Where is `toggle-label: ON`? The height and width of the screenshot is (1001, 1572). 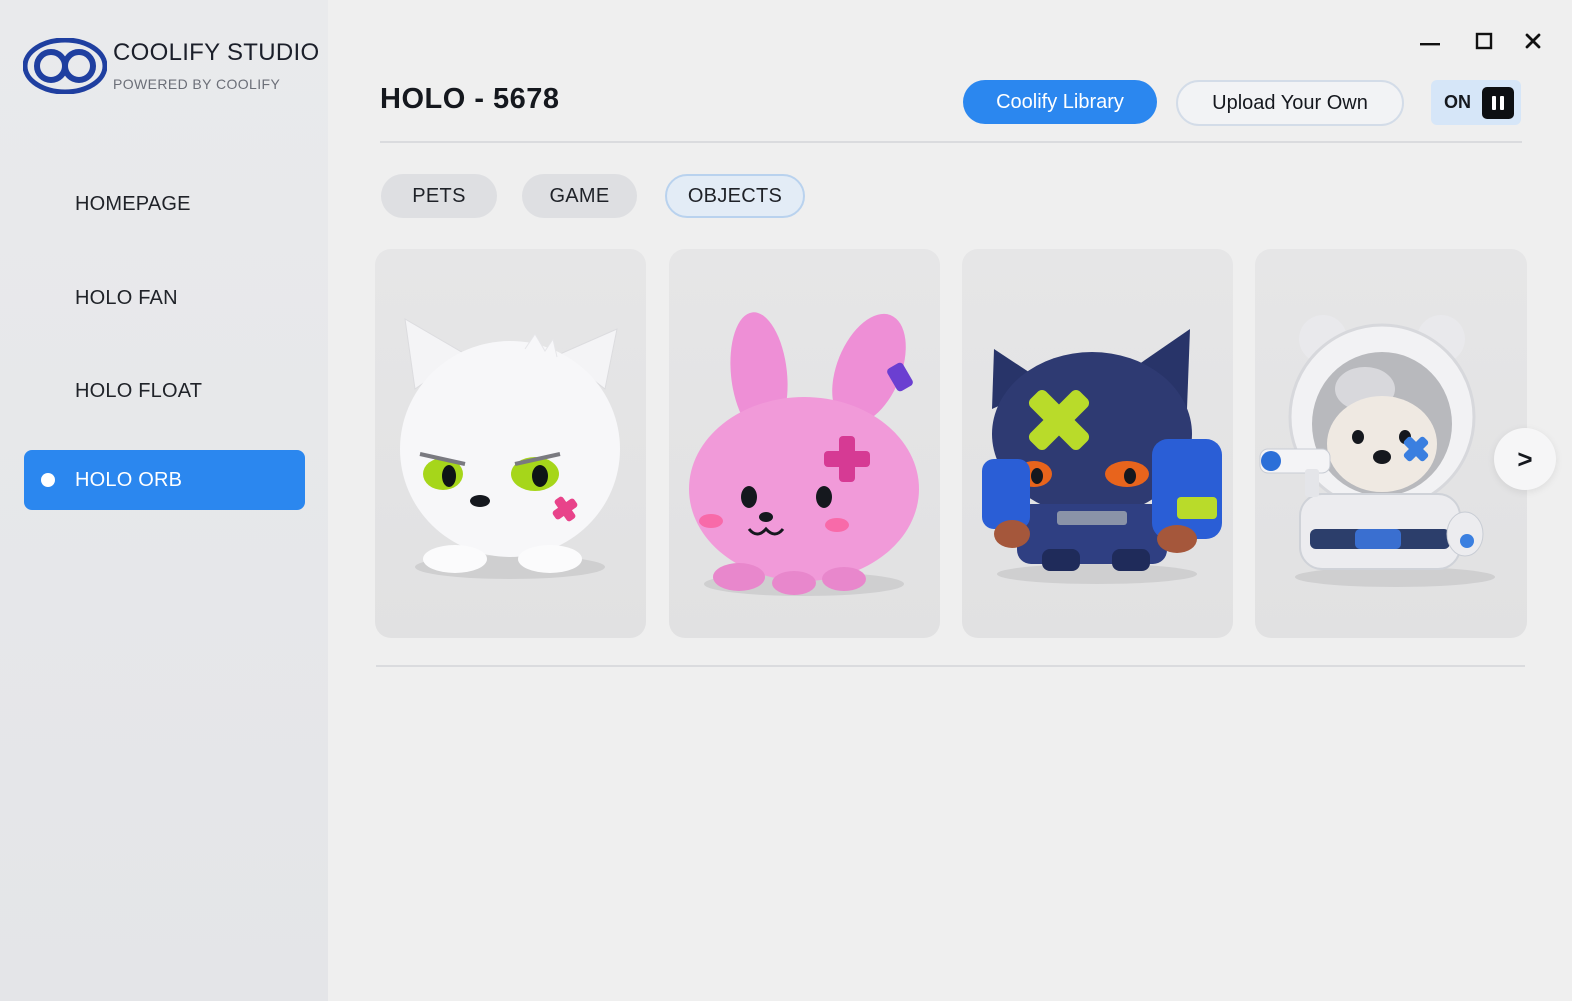 toggle-label: ON is located at coordinates (1457, 102).